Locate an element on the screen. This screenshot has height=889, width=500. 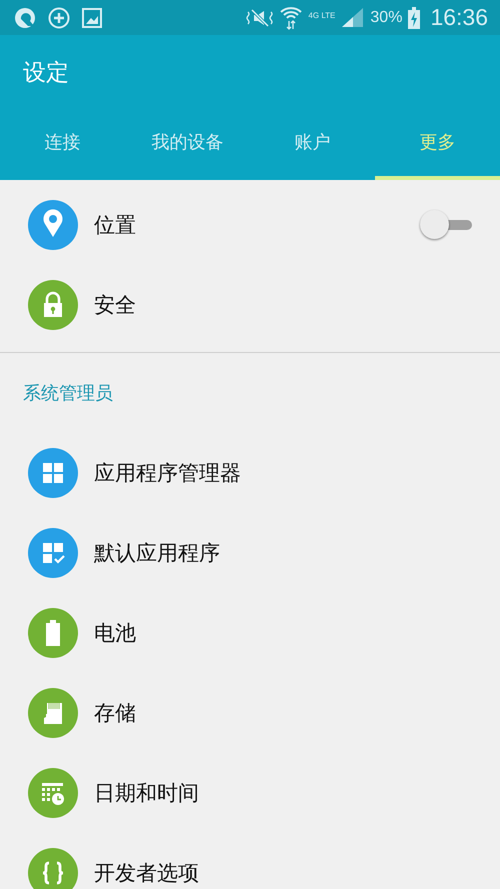
setting-item: 应用程序管理器 is located at coordinates (283, 473).